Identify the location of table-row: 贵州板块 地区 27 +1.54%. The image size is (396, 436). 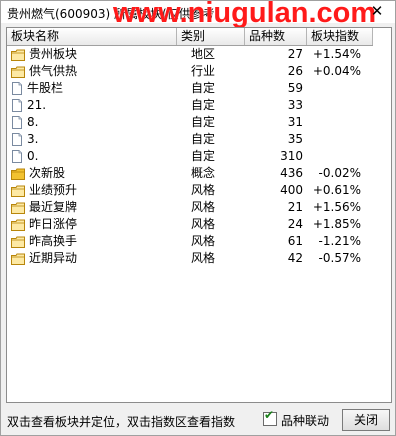
(190, 54).